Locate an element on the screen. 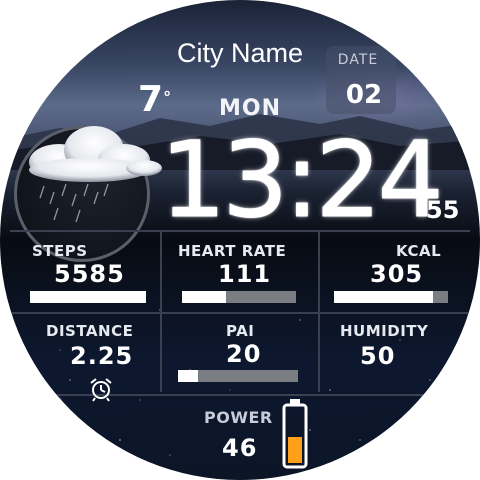 This screenshot has width=480, height=480. city-name: City Name is located at coordinates (240, 53).